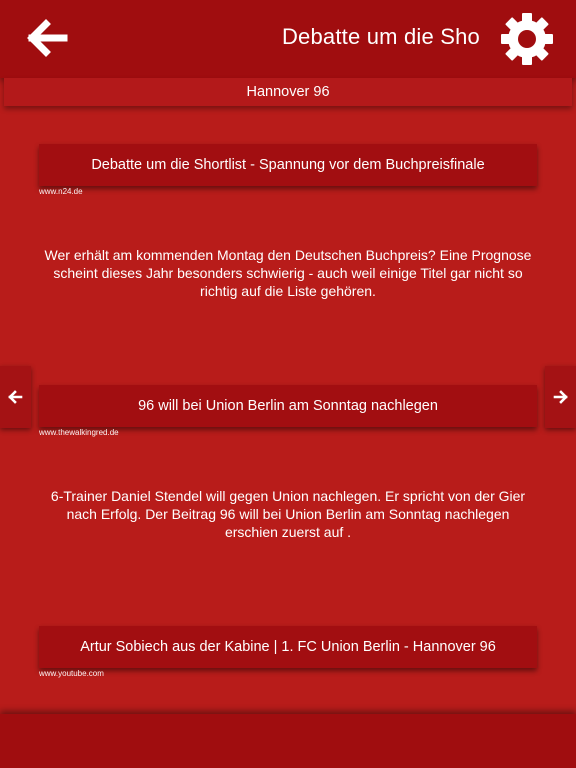  I want to click on next-page-button, so click(560, 397).